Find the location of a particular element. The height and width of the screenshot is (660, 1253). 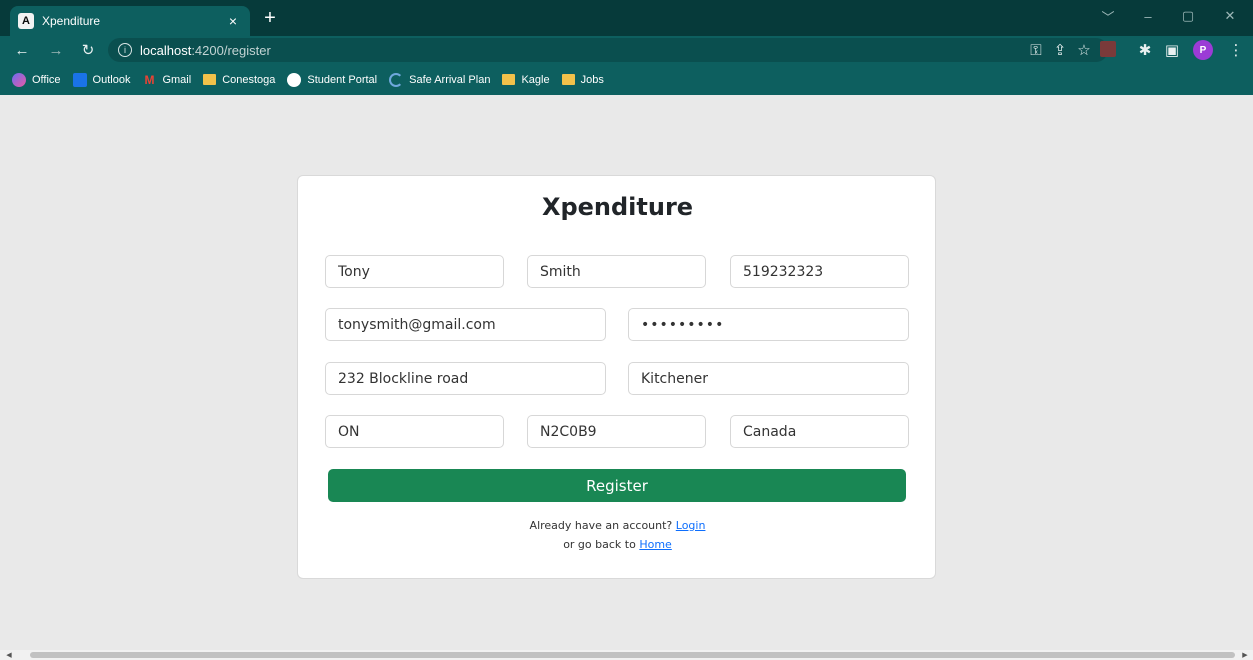

scroll-left-icon: ◀ is located at coordinates (9, 655).